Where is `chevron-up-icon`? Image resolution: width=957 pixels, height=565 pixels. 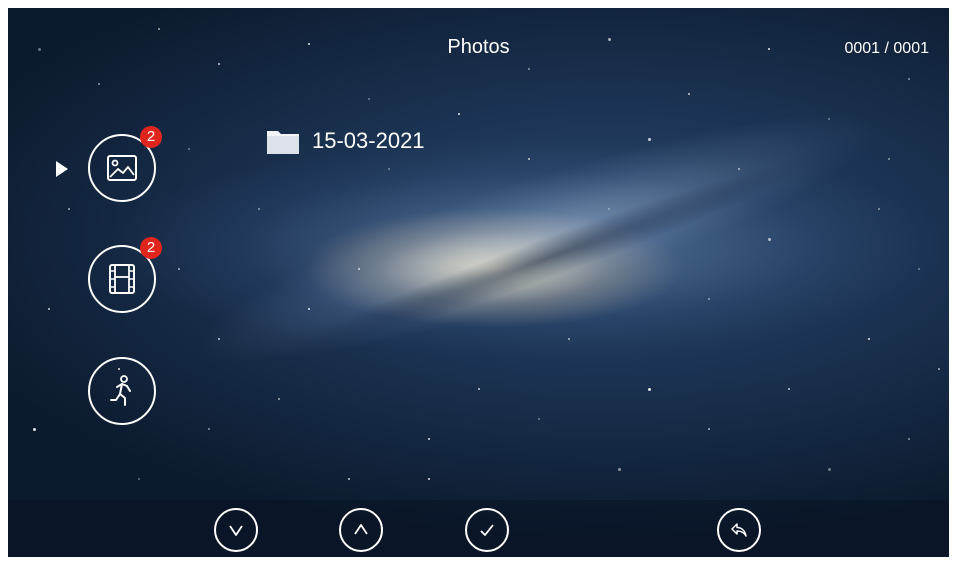
chevron-up-icon is located at coordinates (361, 529).